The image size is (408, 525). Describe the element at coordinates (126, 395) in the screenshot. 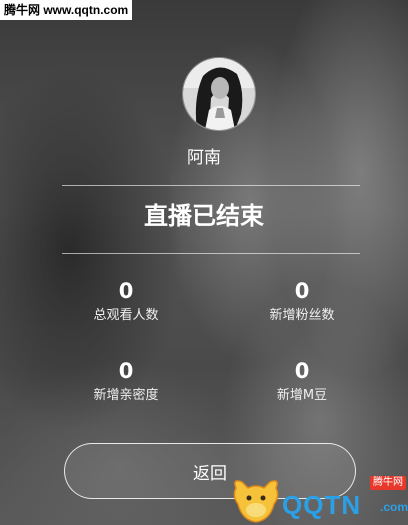

I see `stat-label: 新增亲密度` at that location.